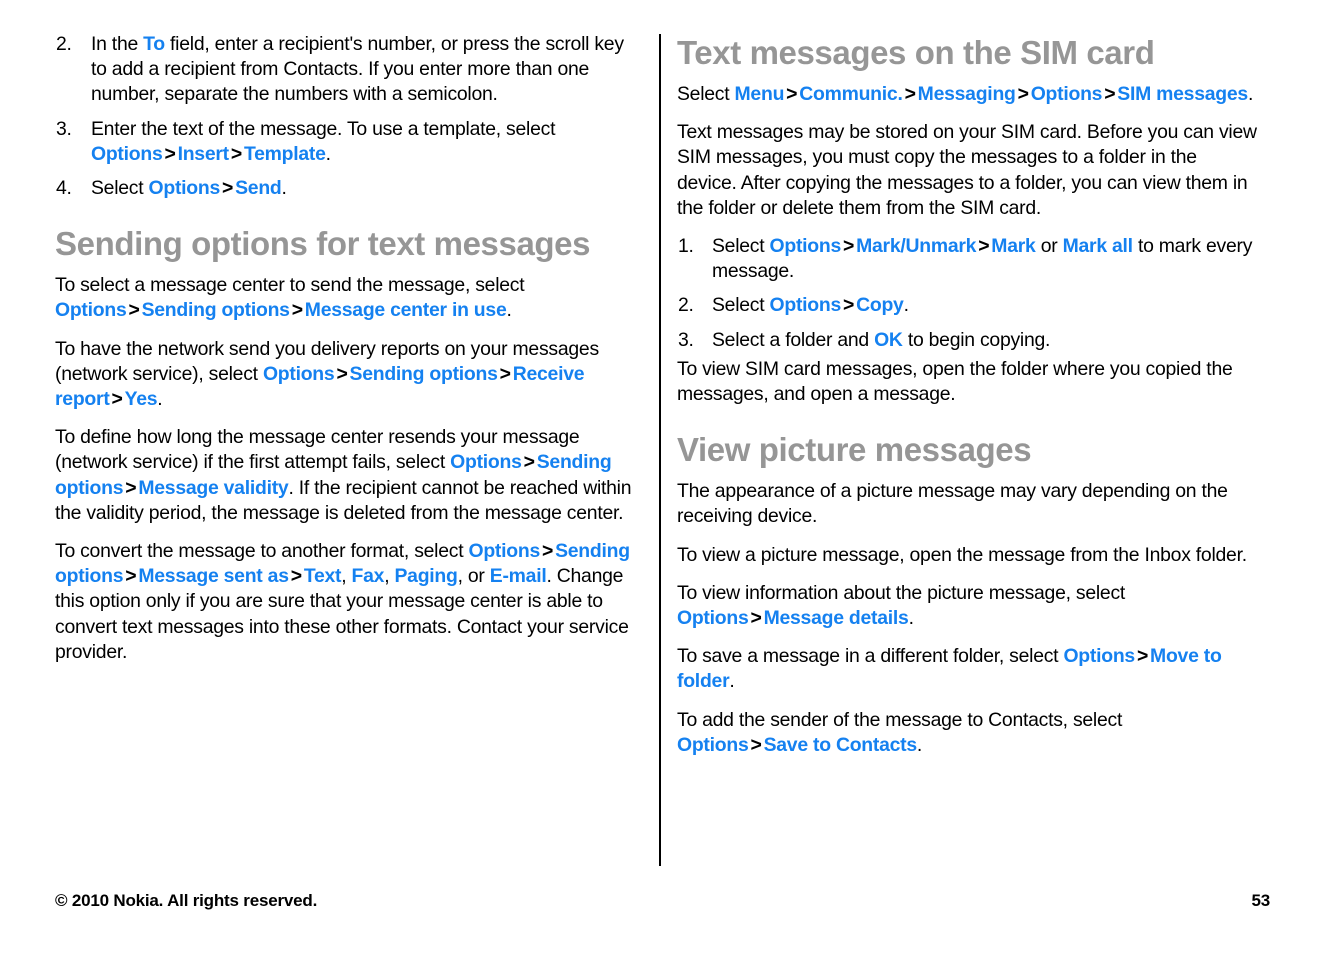  What do you see at coordinates (204, 154) in the screenshot?
I see `ui-path-link: Insert` at bounding box center [204, 154].